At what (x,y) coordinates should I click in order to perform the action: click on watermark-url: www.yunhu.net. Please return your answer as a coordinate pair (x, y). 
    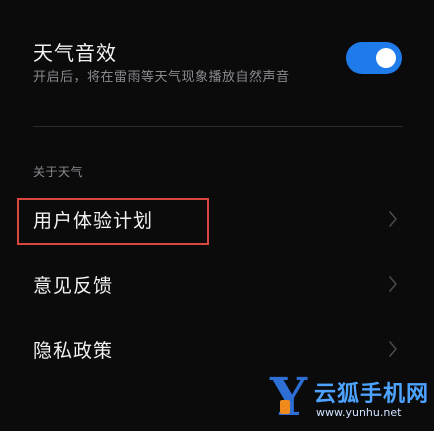
    Looking at the image, I should click on (359, 412).